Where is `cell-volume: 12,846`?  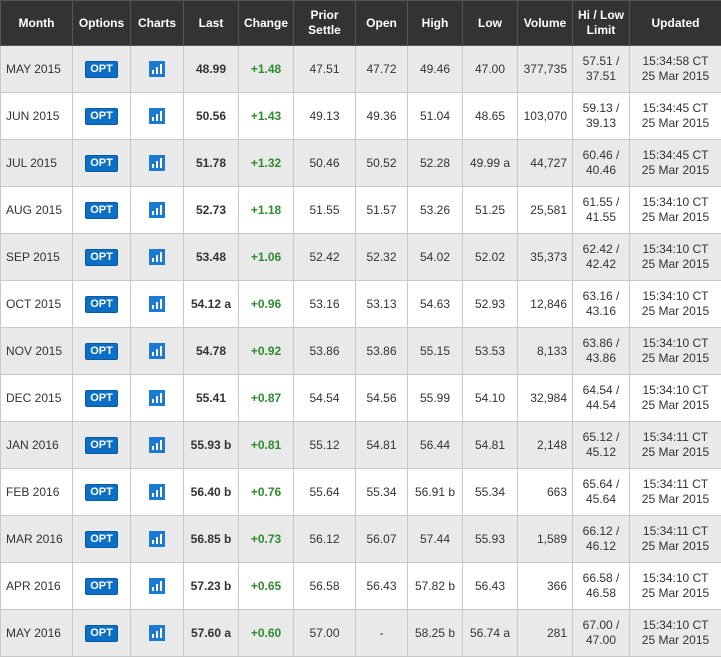 cell-volume: 12,846 is located at coordinates (545, 304).